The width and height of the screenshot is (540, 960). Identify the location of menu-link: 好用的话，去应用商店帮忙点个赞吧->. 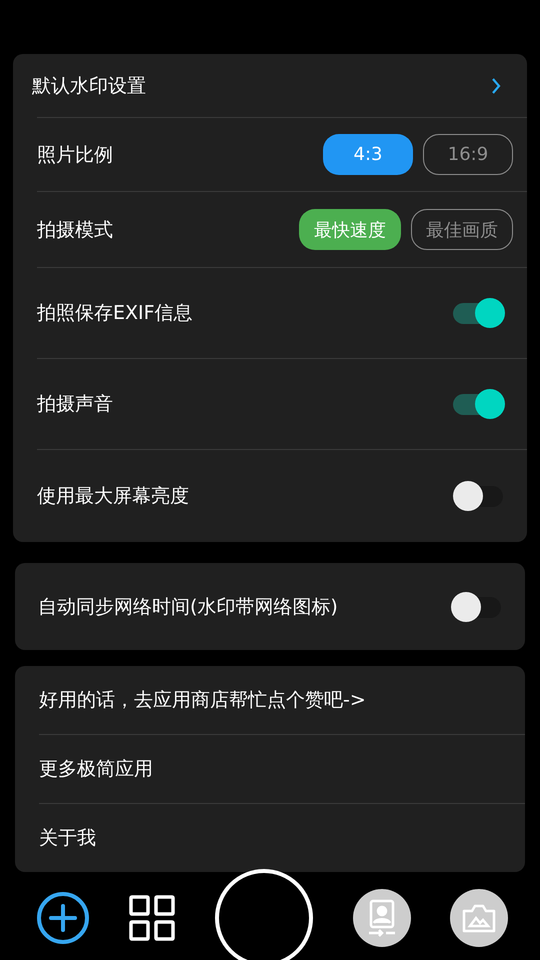
(202, 700).